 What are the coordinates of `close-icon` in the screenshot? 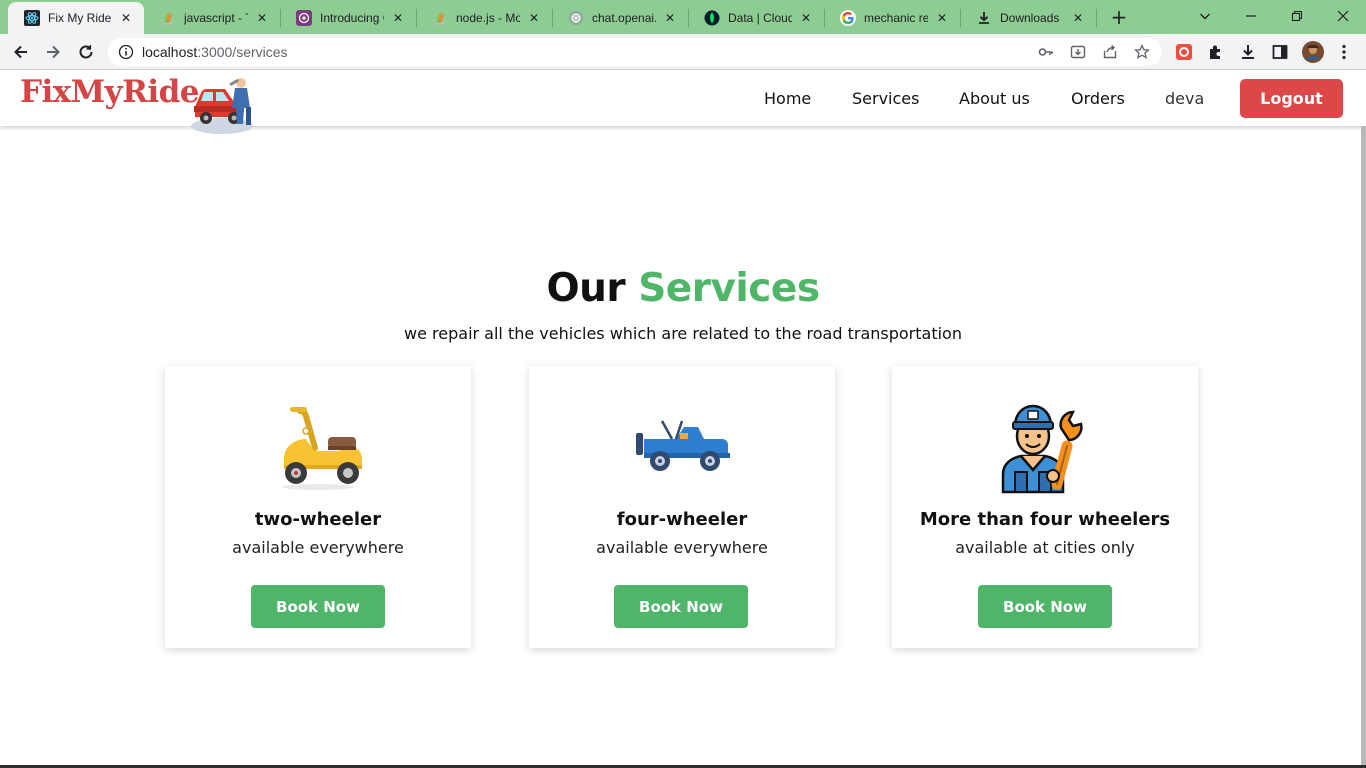 It's located at (1343, 16).